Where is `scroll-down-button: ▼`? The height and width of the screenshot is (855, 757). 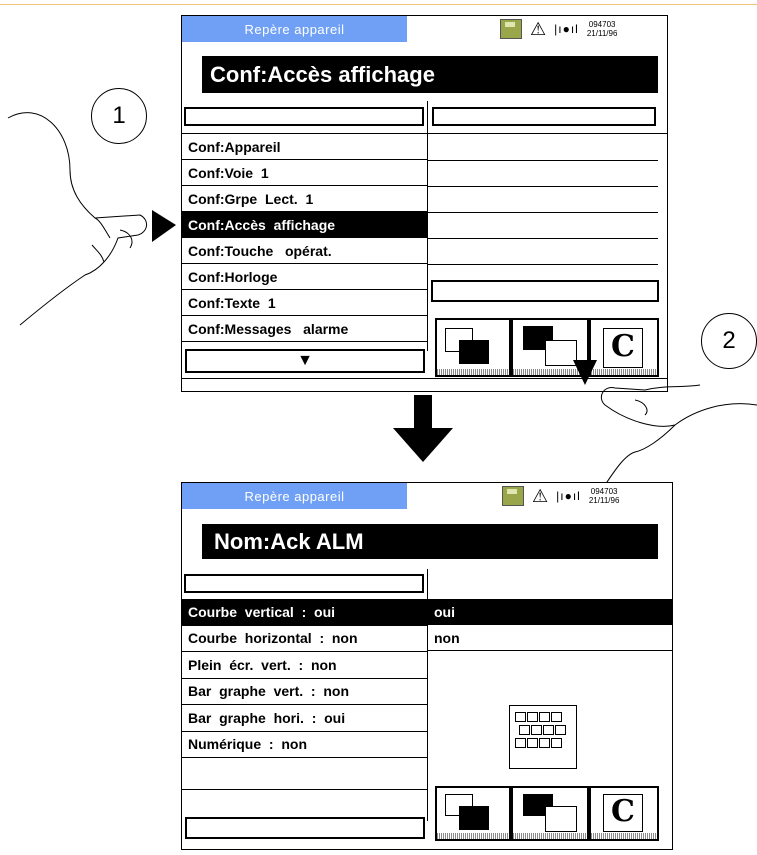 scroll-down-button: ▼ is located at coordinates (305, 361).